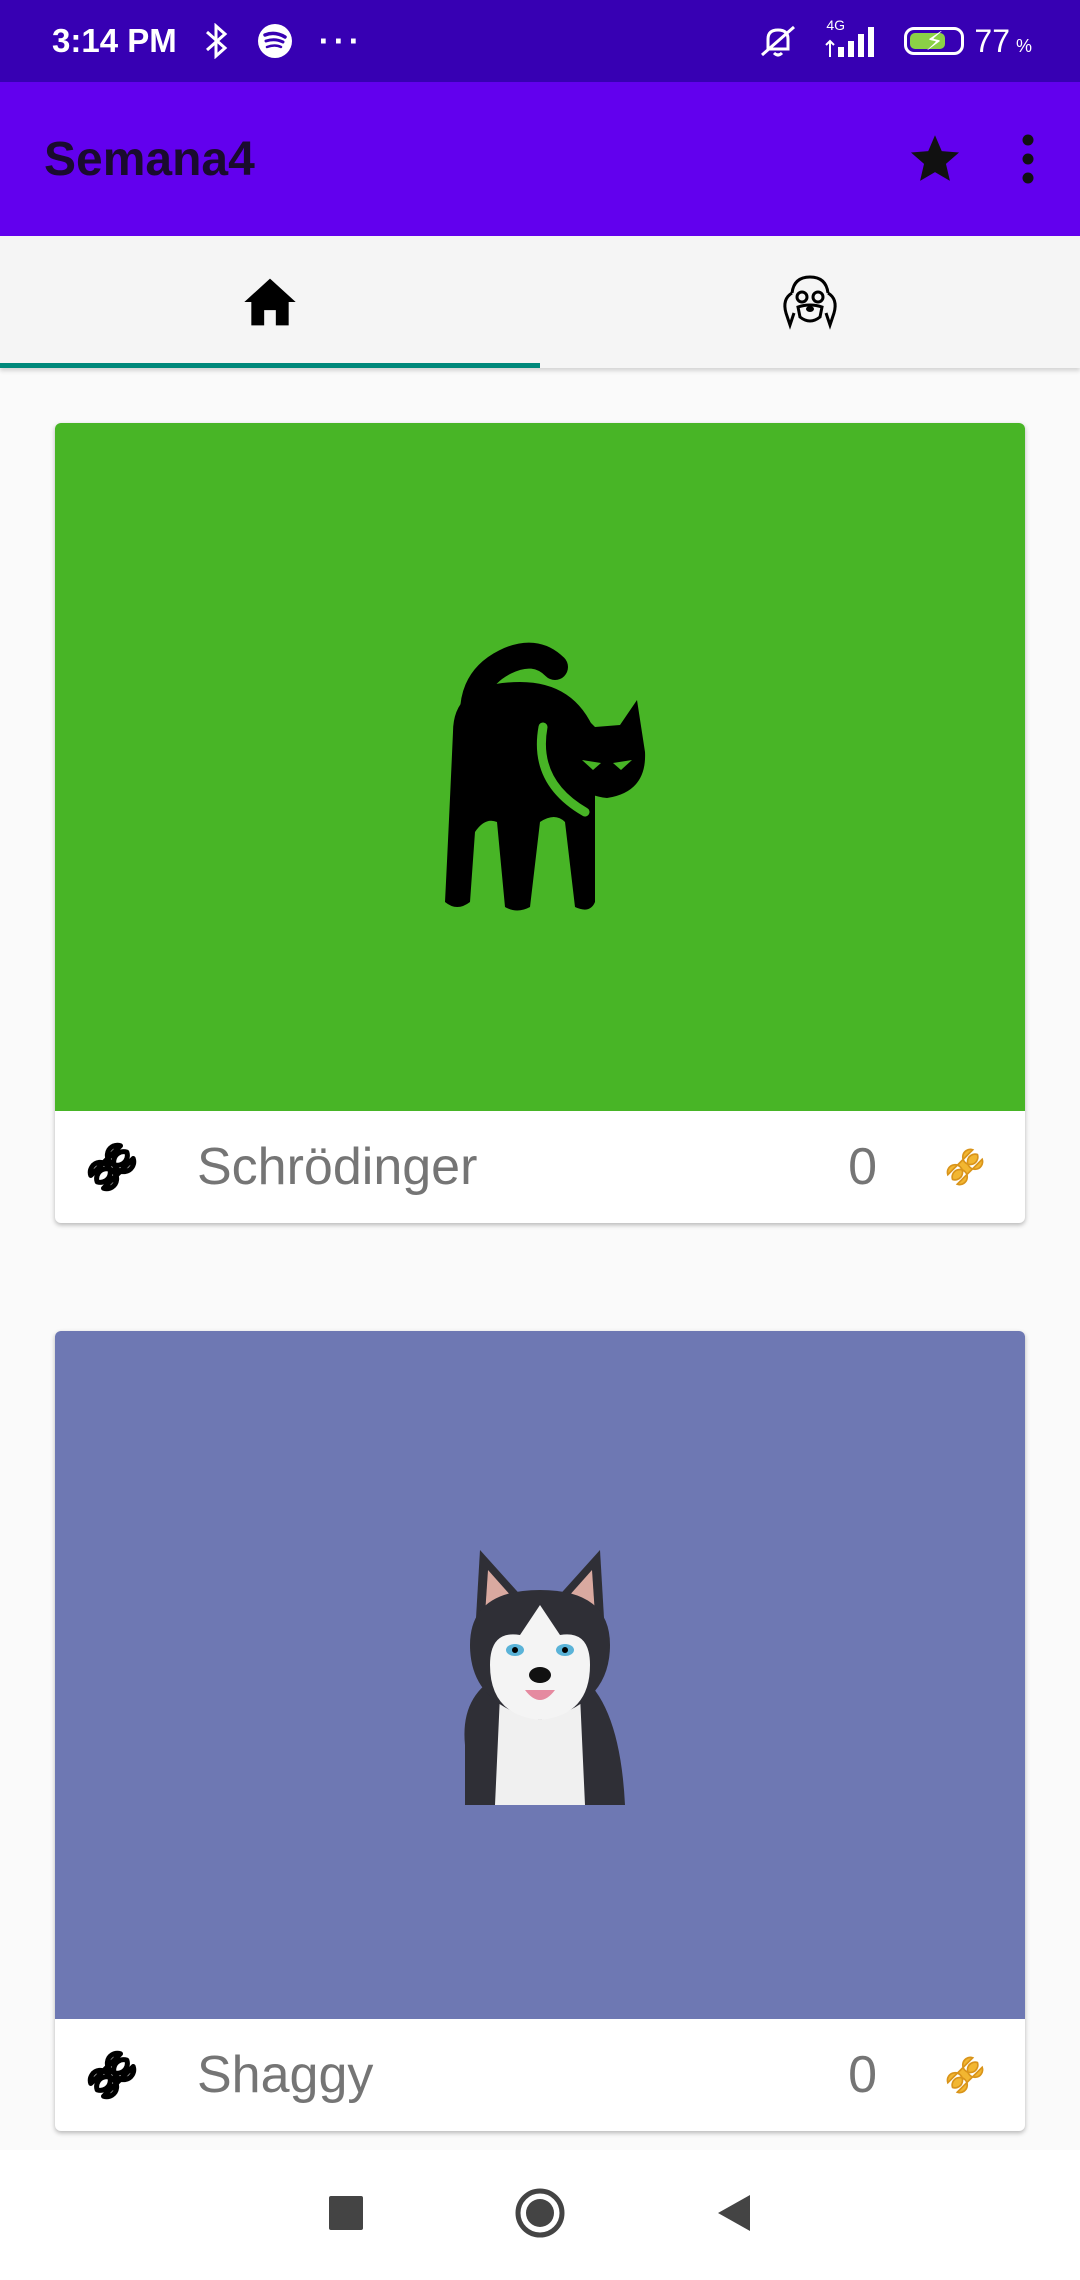  Describe the element at coordinates (540, 159) in the screenshot. I see `app-bar: Semana4` at that location.